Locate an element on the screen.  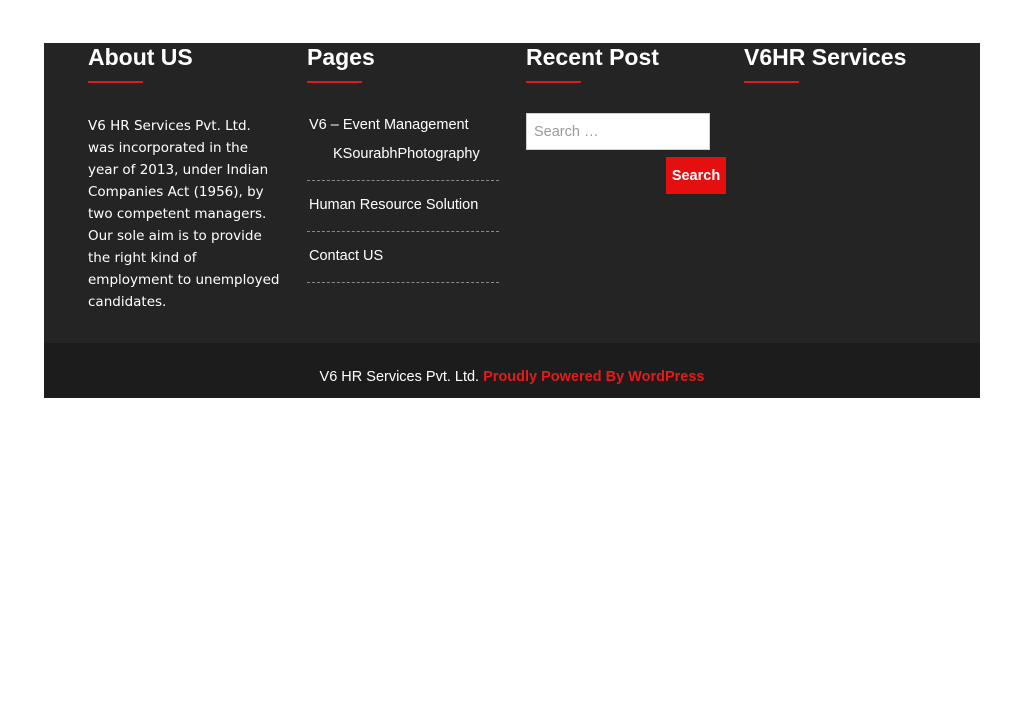
about-title: About US is located at coordinates (140, 57).